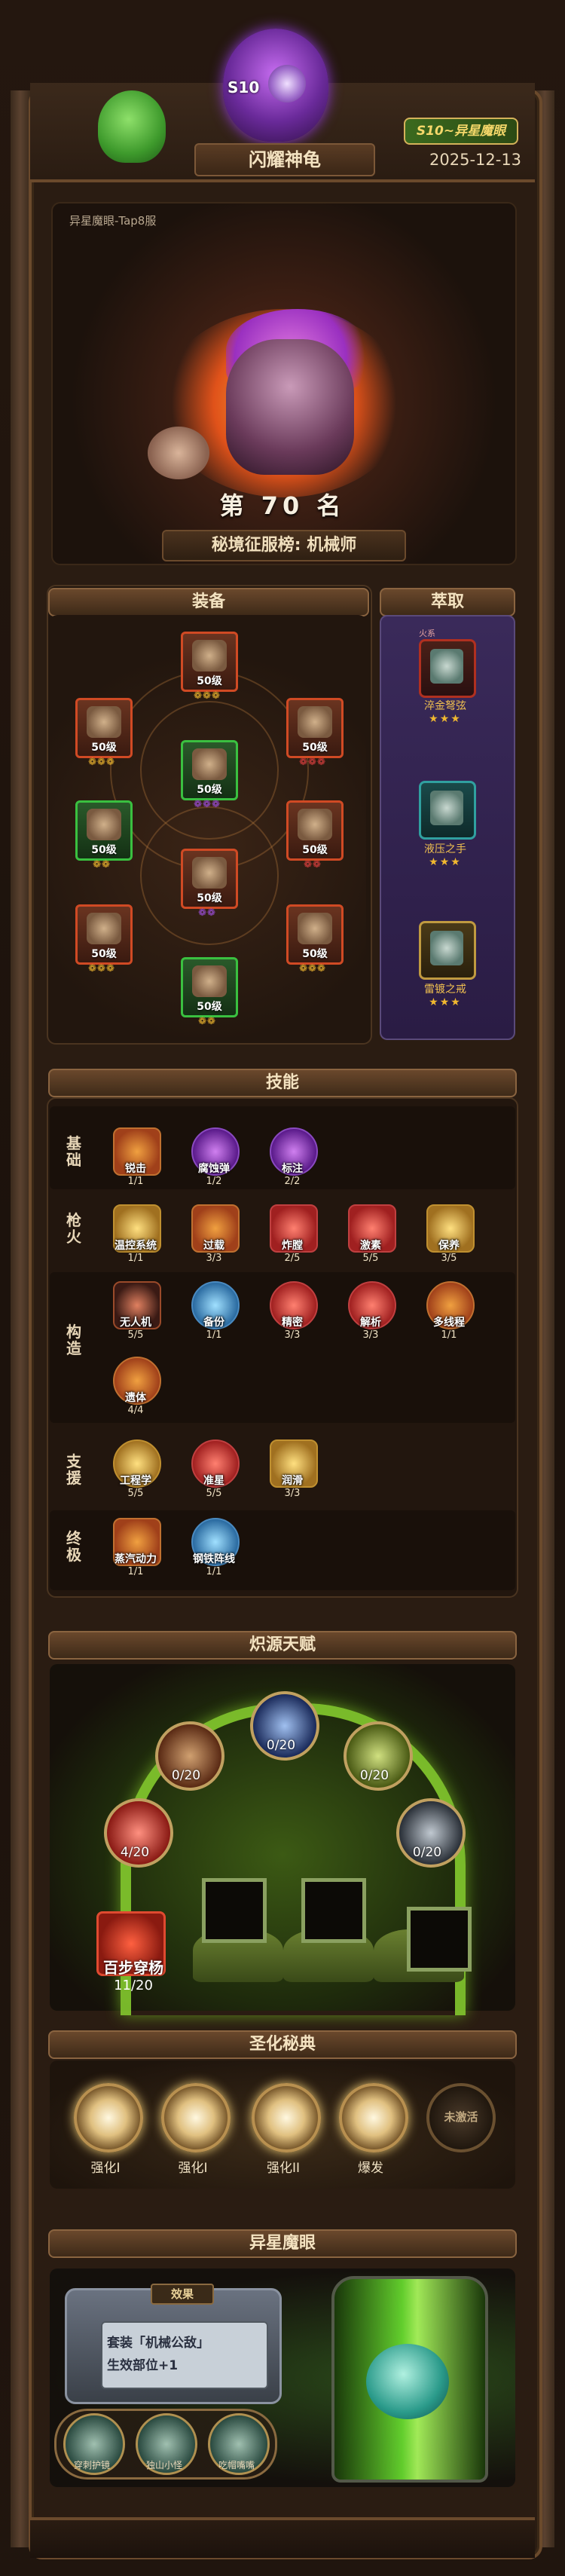 This screenshot has width=565, height=2576. Describe the element at coordinates (135, 1411) in the screenshot. I see `skill-level: 4/4` at that location.